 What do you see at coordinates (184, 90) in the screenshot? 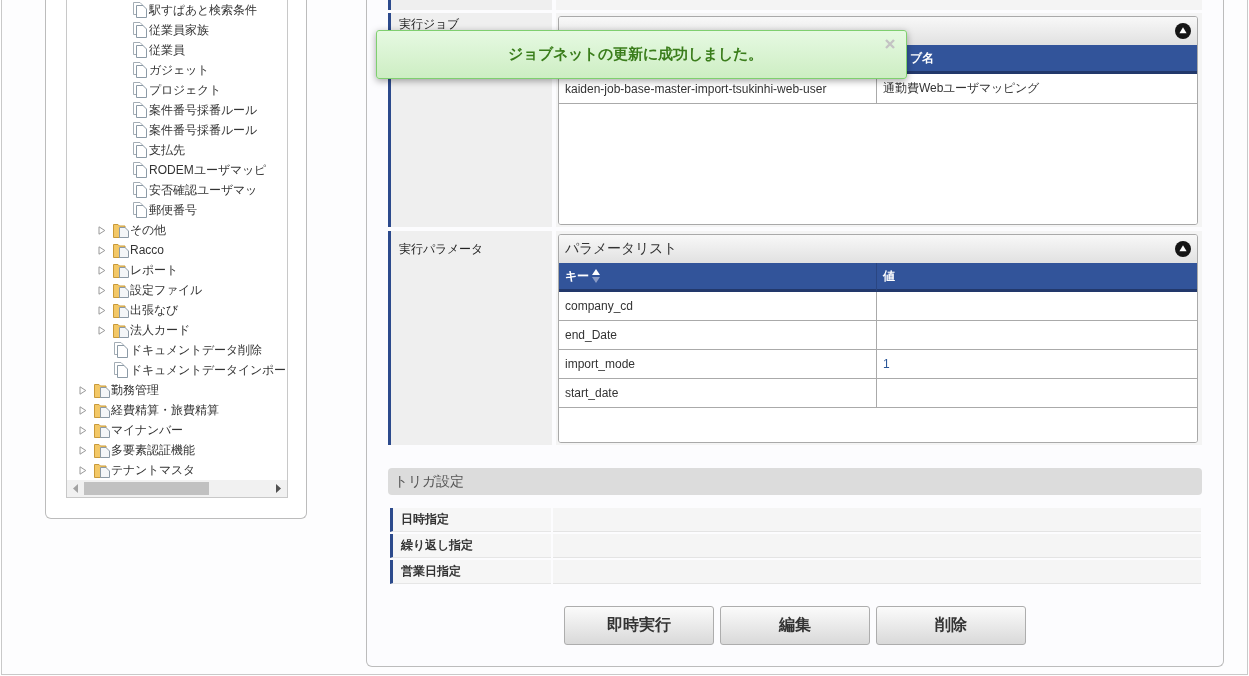
I see `tree-item: プロジェクト` at bounding box center [184, 90].